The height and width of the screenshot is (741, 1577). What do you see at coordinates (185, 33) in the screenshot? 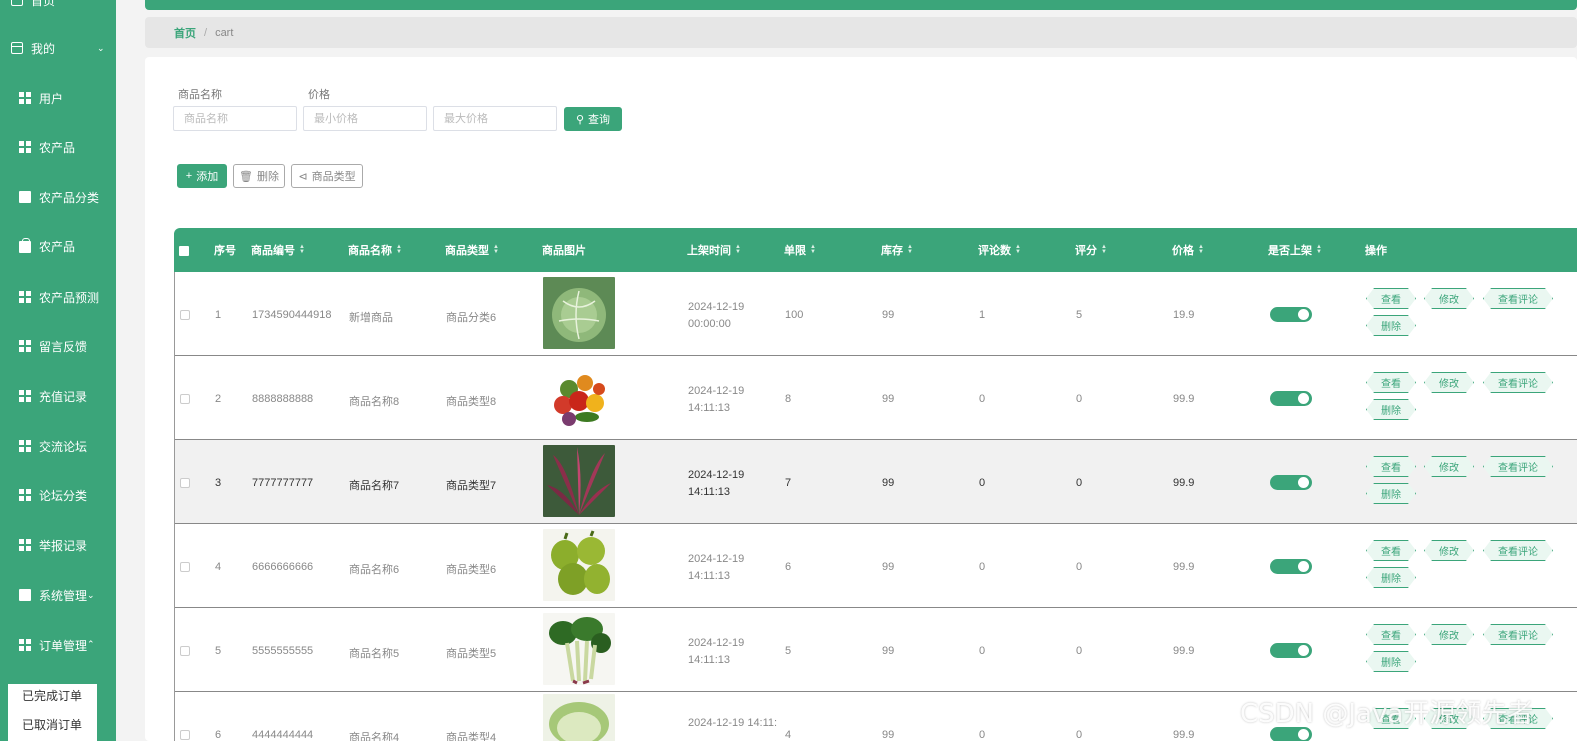
I see `breadcrumb-home: 首页` at bounding box center [185, 33].